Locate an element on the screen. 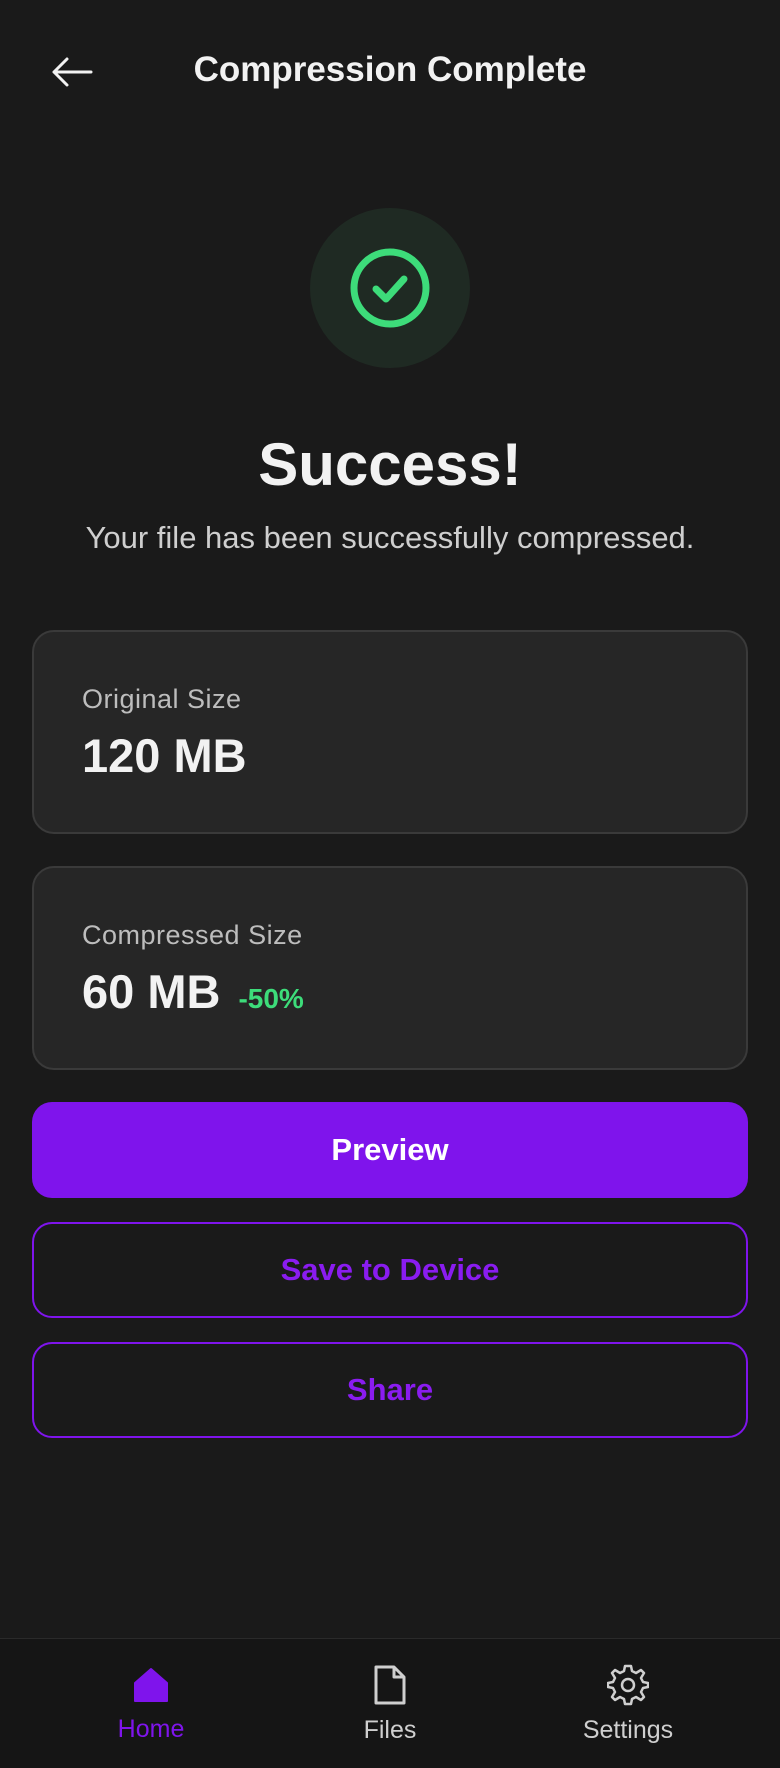 Image resolution: width=780 pixels, height=1768 pixels. original-size-label: Original Size is located at coordinates (162, 699).